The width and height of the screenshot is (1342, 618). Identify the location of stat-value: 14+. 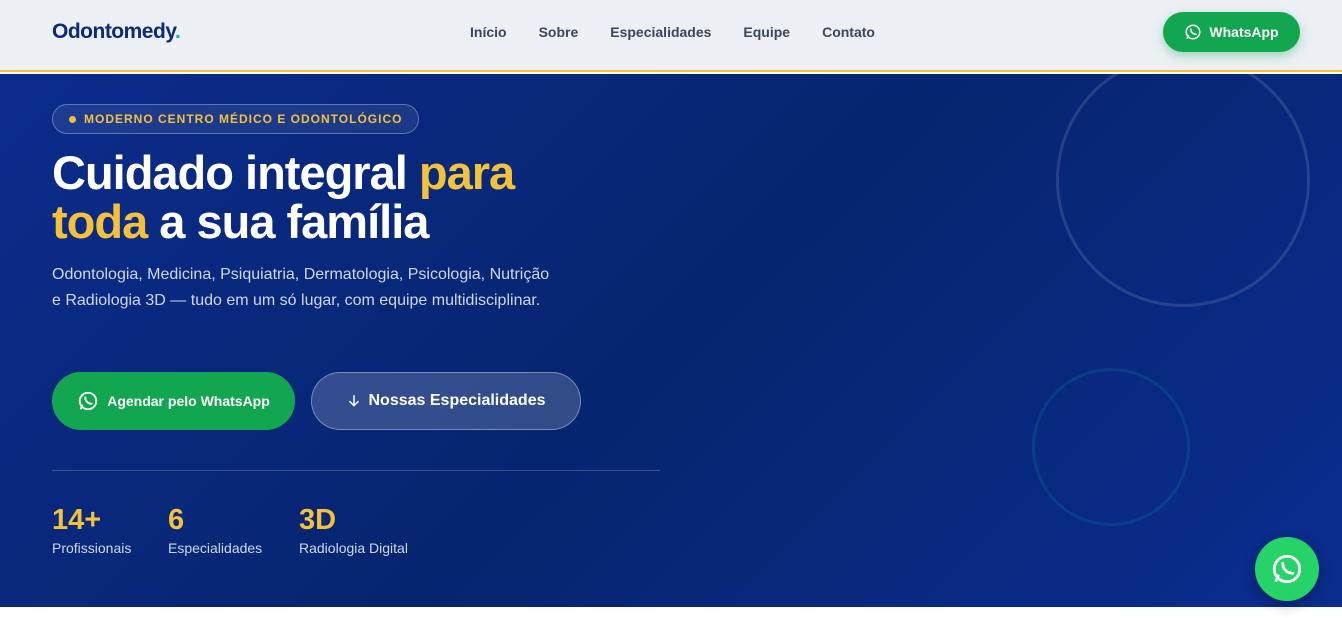
(77, 520).